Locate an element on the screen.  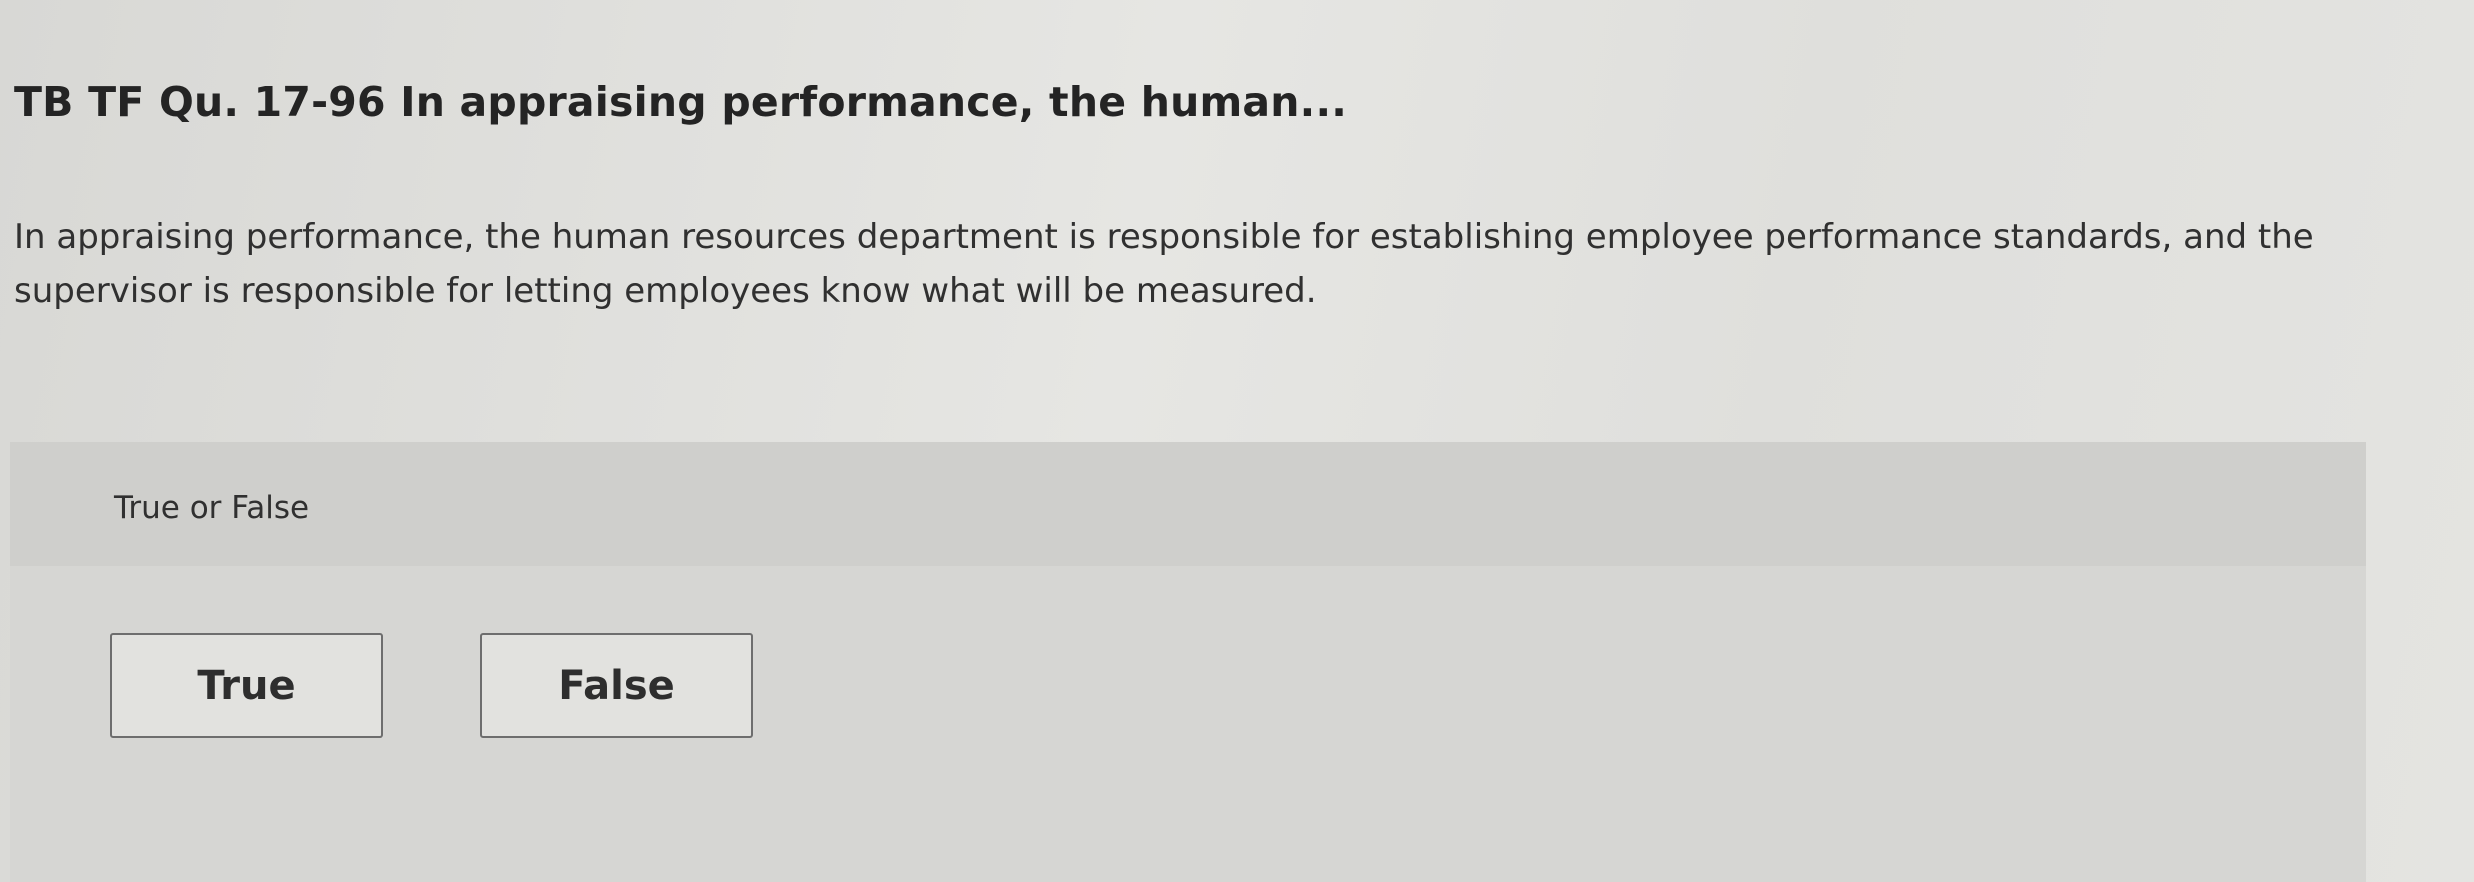
false-button: False is located at coordinates (616, 685).